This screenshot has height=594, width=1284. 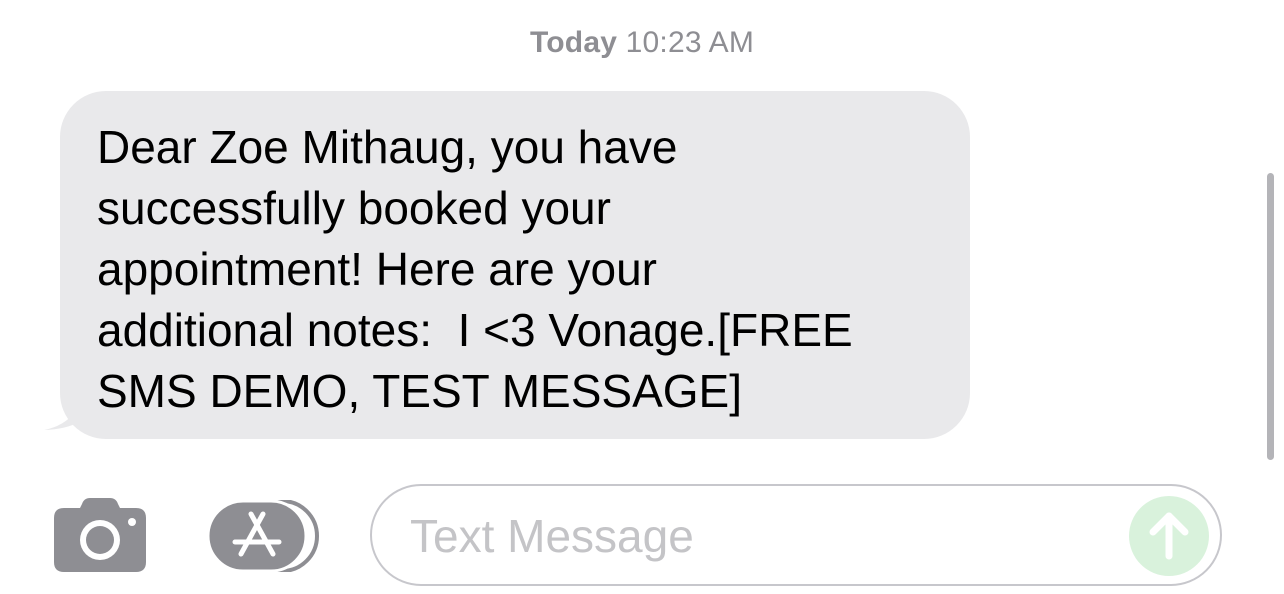 I want to click on arrow-up-icon, so click(x=1169, y=536).